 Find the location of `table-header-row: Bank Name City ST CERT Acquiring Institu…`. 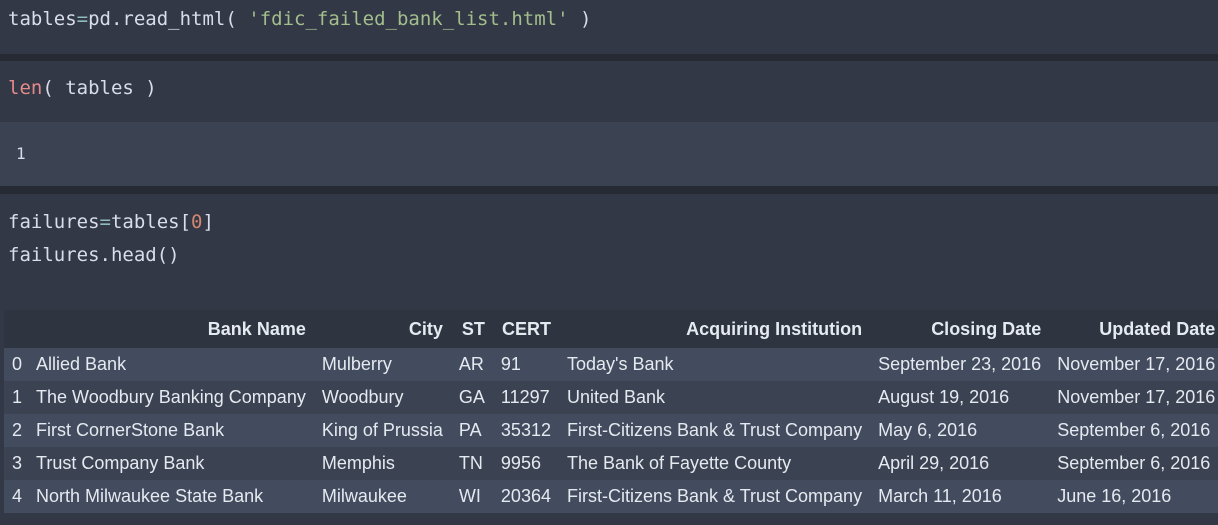

table-header-row: Bank Name City ST CERT Acquiring Institu… is located at coordinates (611, 329).